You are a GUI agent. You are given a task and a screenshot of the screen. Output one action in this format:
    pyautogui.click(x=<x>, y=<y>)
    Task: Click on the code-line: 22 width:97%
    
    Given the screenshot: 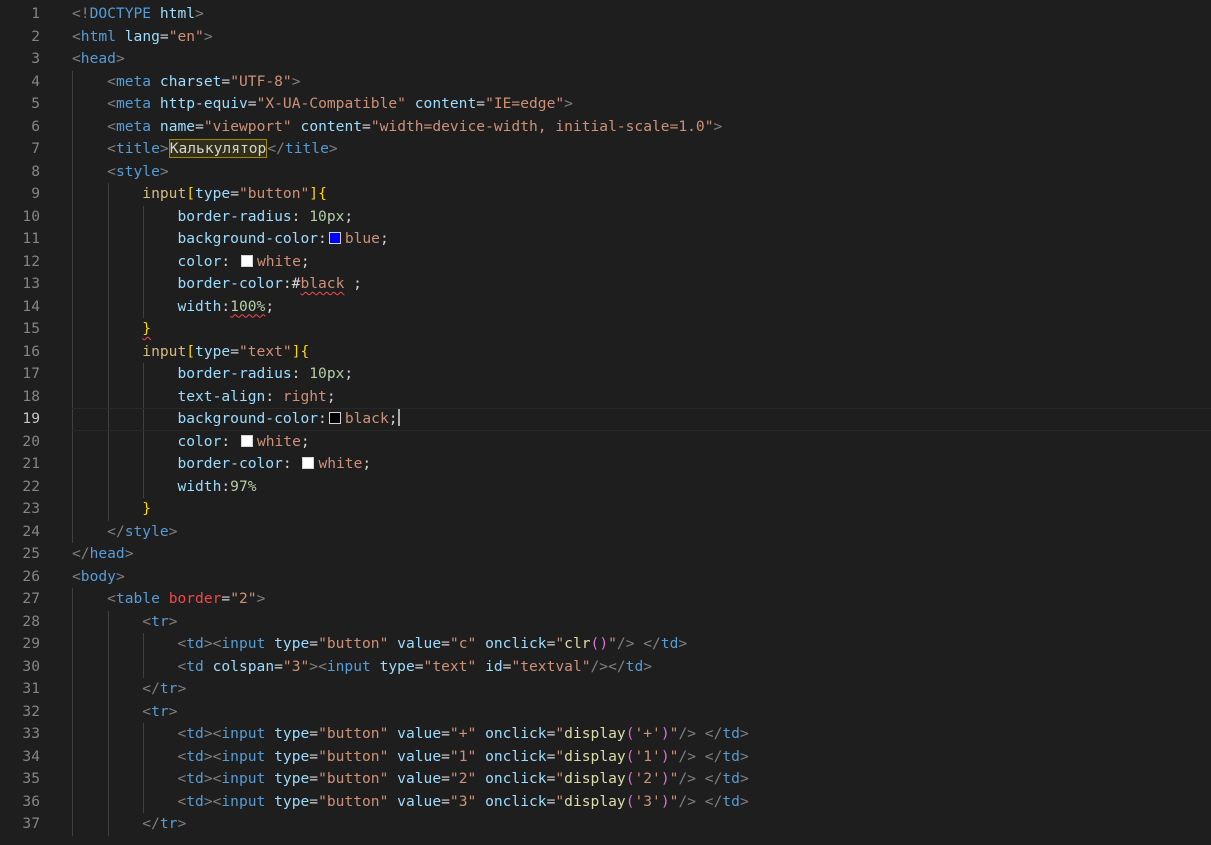 What is the action you would take?
    pyautogui.click(x=605, y=487)
    